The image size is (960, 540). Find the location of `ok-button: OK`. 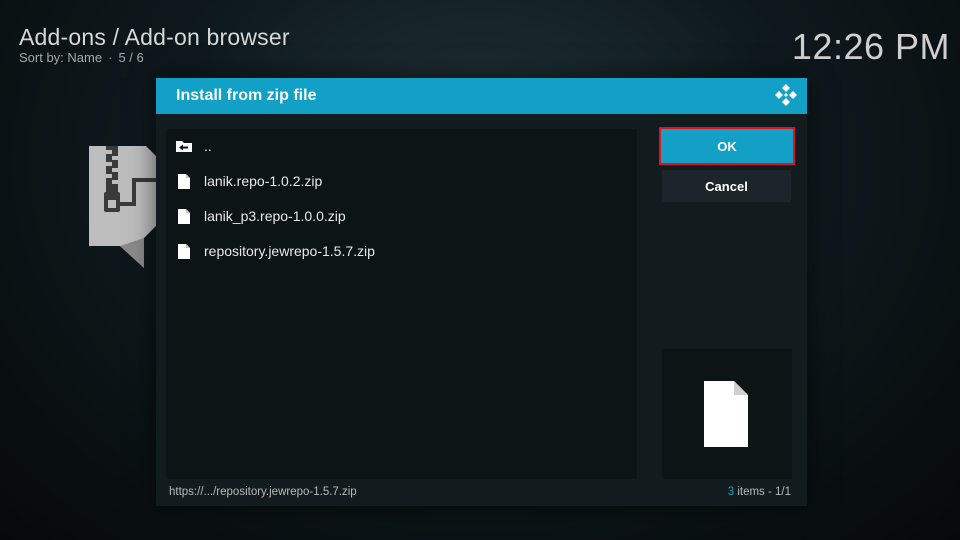

ok-button: OK is located at coordinates (727, 146).